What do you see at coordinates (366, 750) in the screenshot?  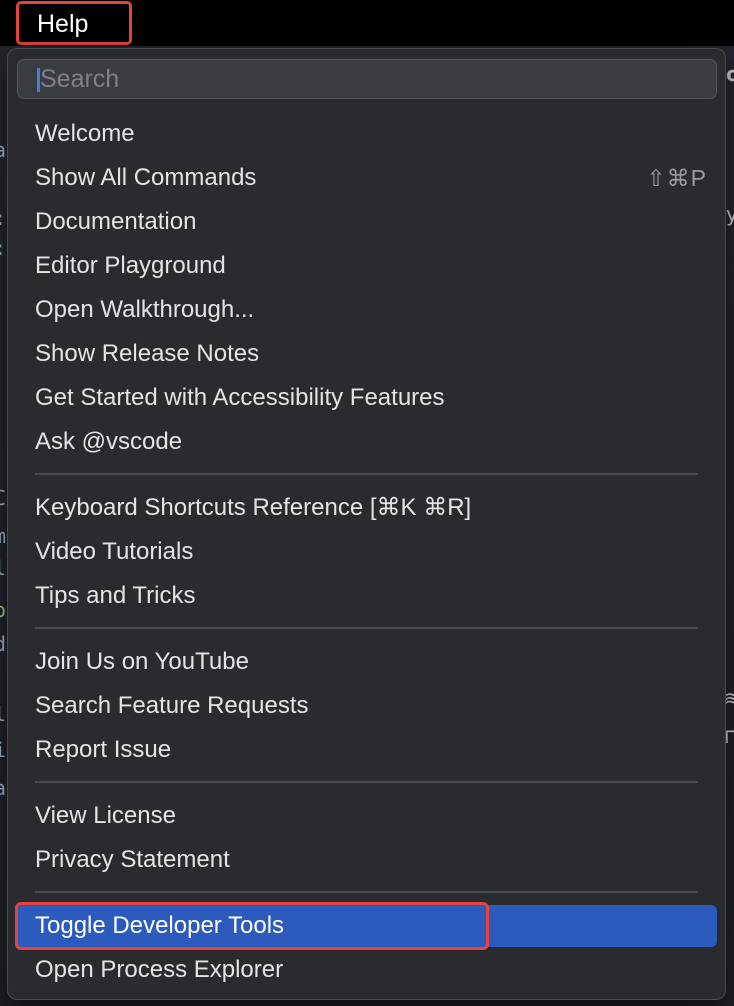 I see `menu-item-report-issue: Report Issue` at bounding box center [366, 750].